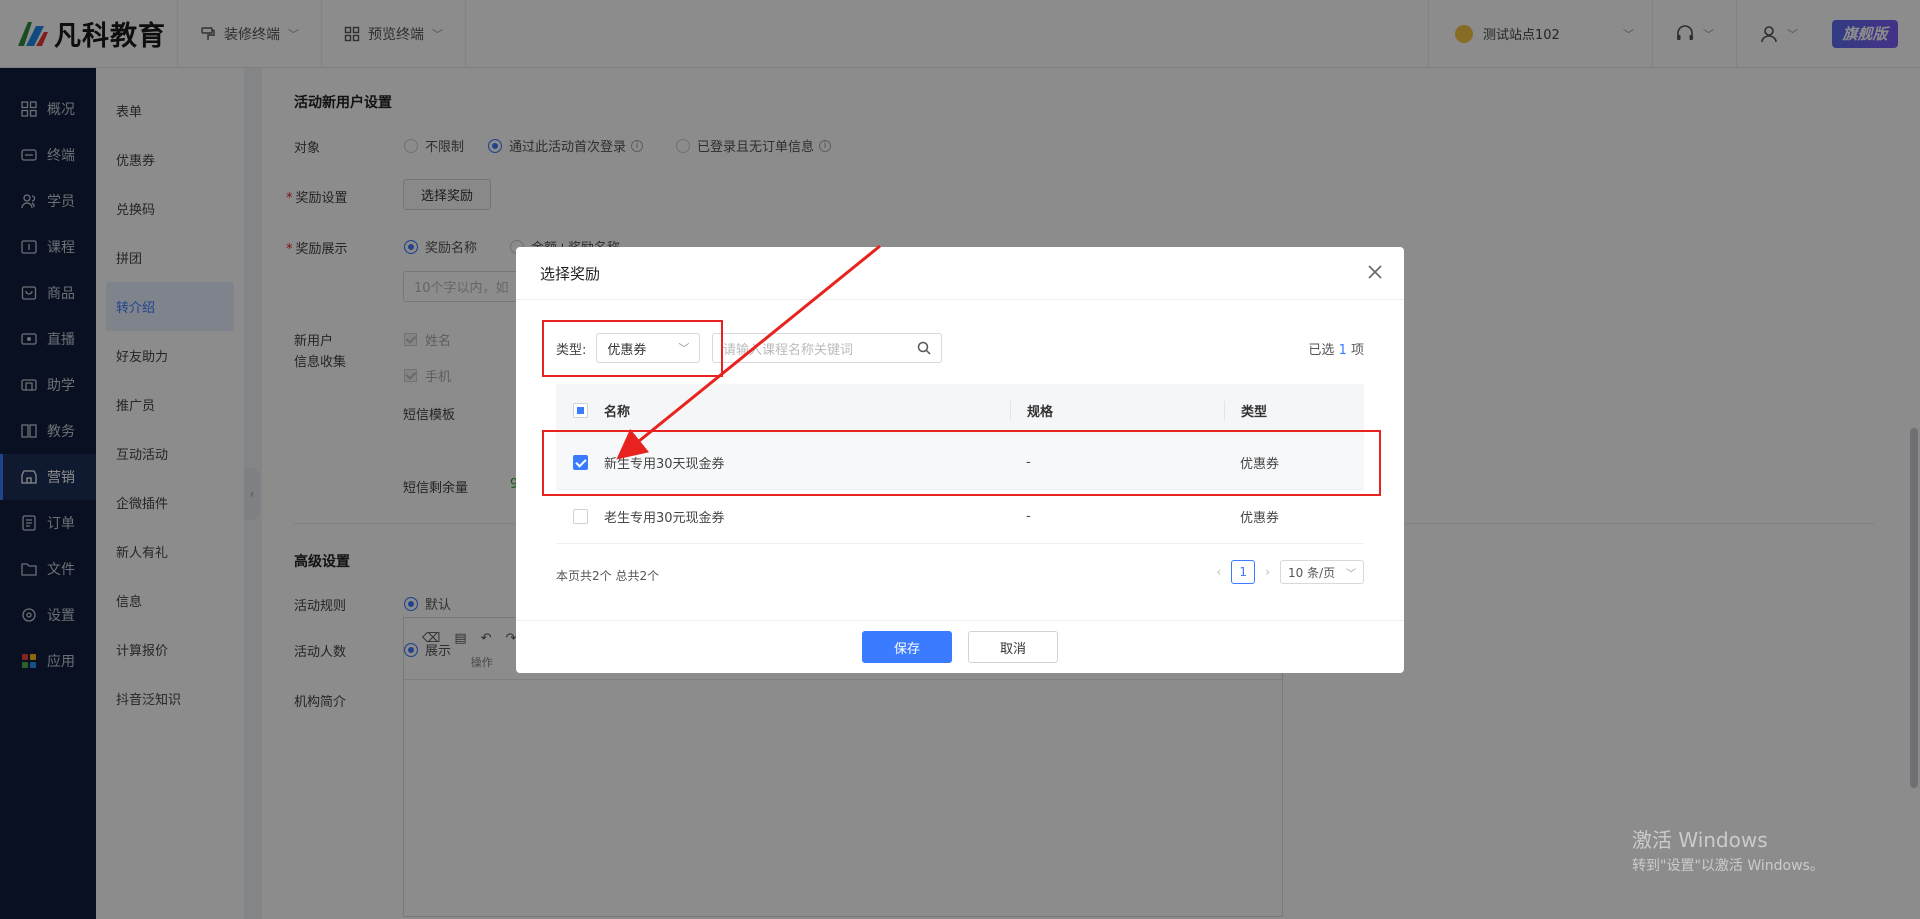  I want to click on page-number-button: 1, so click(1243, 572).